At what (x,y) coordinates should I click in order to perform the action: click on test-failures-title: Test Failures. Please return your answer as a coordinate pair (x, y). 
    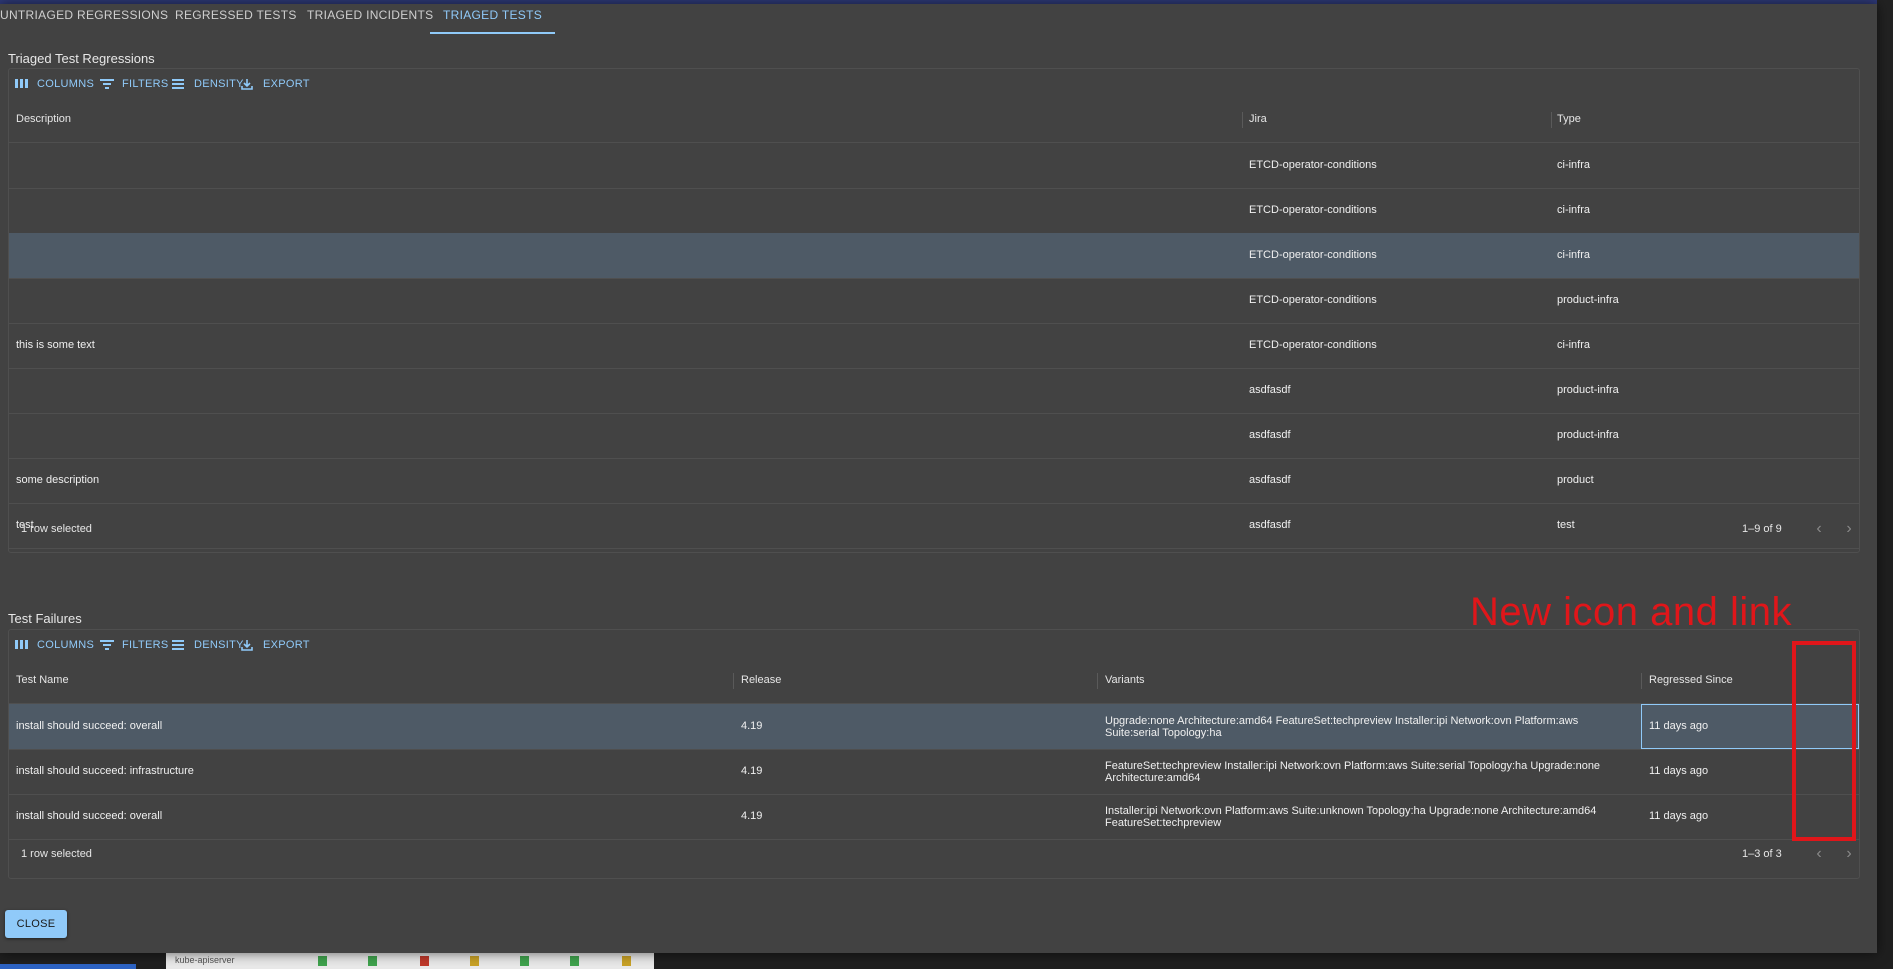
    Looking at the image, I should click on (45, 618).